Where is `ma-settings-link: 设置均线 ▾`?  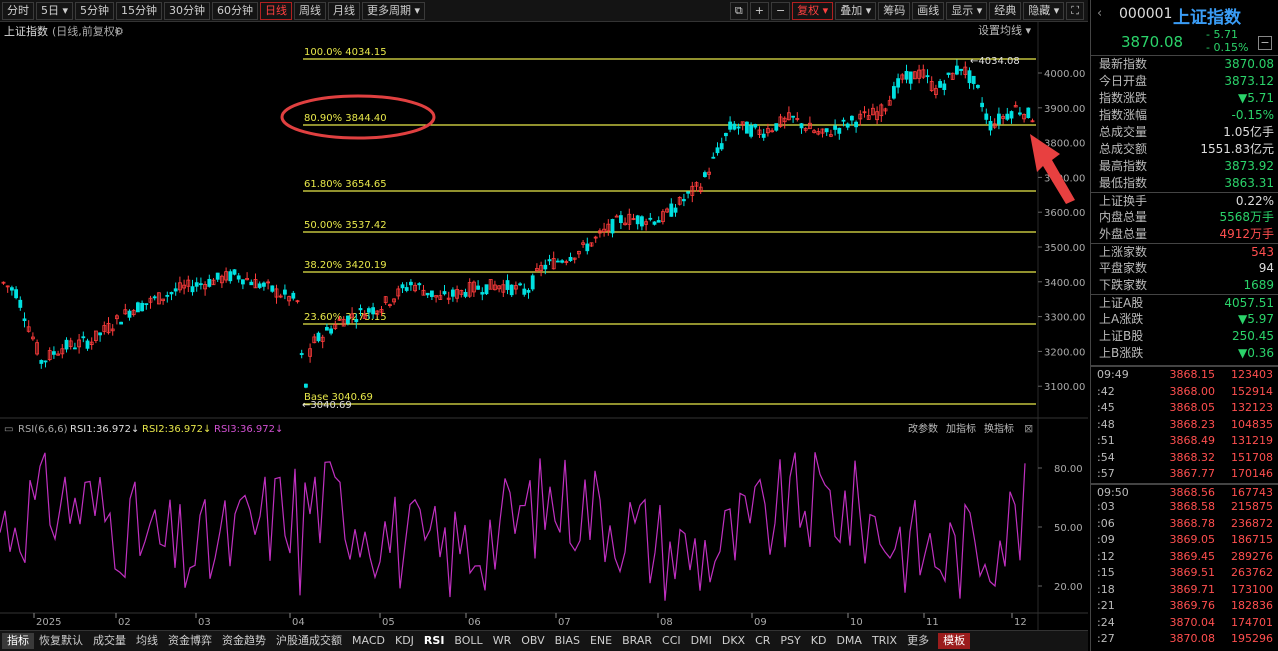 ma-settings-link: 设置均线 ▾ is located at coordinates (1004, 30).